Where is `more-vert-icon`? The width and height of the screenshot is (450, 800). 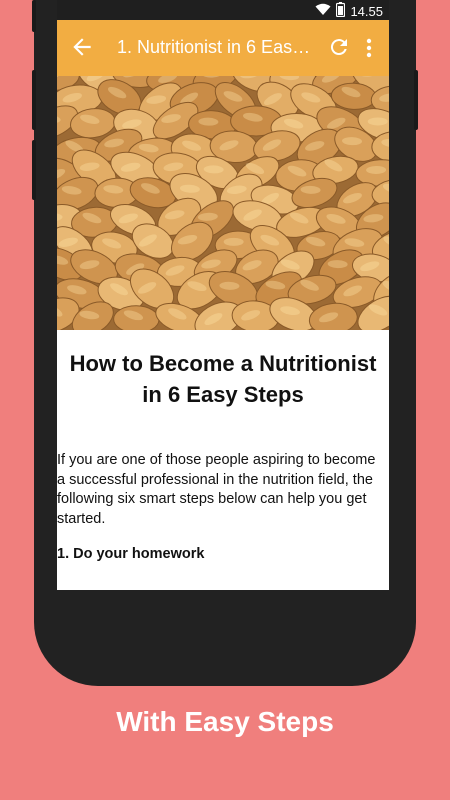
more-vert-icon is located at coordinates (369, 48).